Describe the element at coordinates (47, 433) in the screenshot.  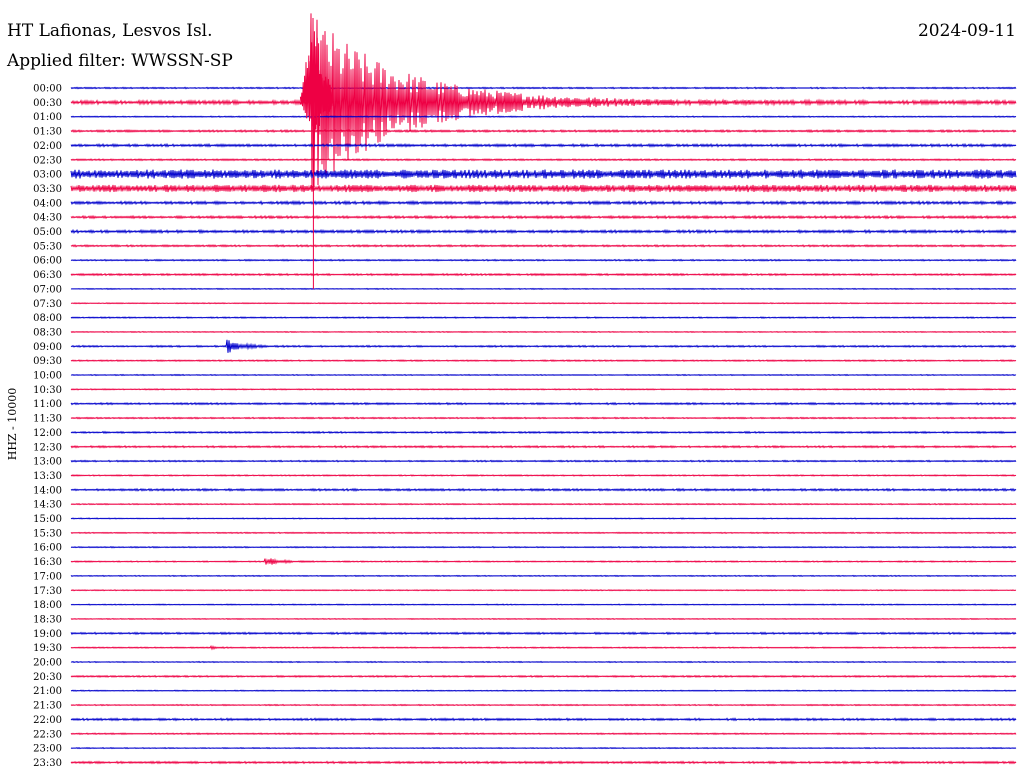
I see `row-label-1200: 12:00` at that location.